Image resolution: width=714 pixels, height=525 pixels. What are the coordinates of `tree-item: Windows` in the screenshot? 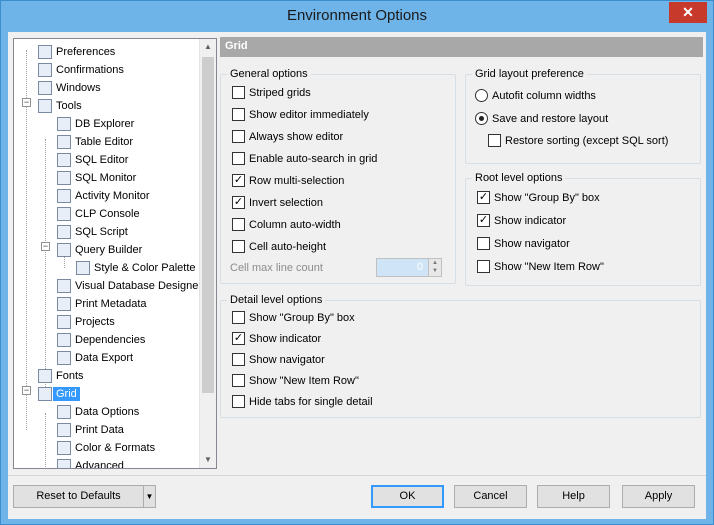 It's located at (69, 88).